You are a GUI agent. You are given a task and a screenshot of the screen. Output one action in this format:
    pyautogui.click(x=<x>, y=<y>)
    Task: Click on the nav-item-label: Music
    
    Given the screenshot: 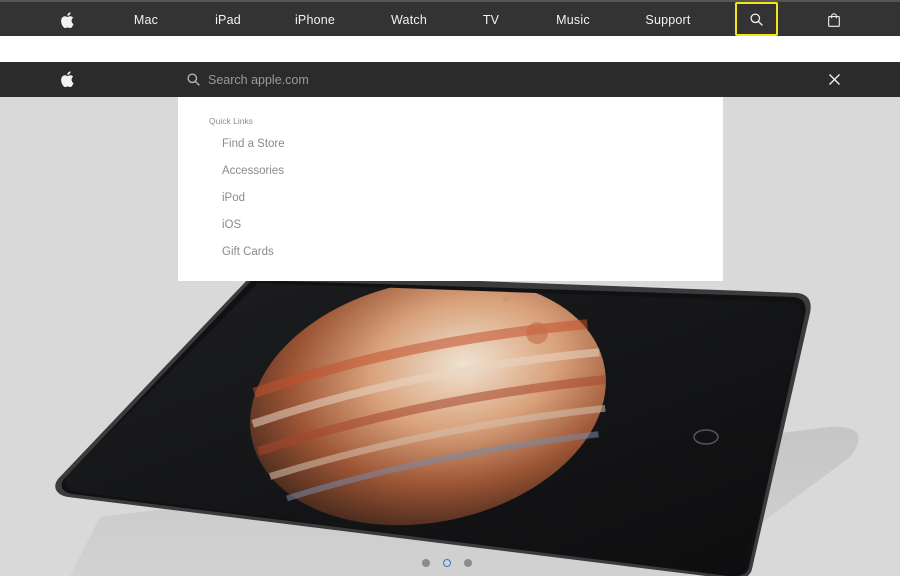 What is the action you would take?
    pyautogui.click(x=573, y=20)
    